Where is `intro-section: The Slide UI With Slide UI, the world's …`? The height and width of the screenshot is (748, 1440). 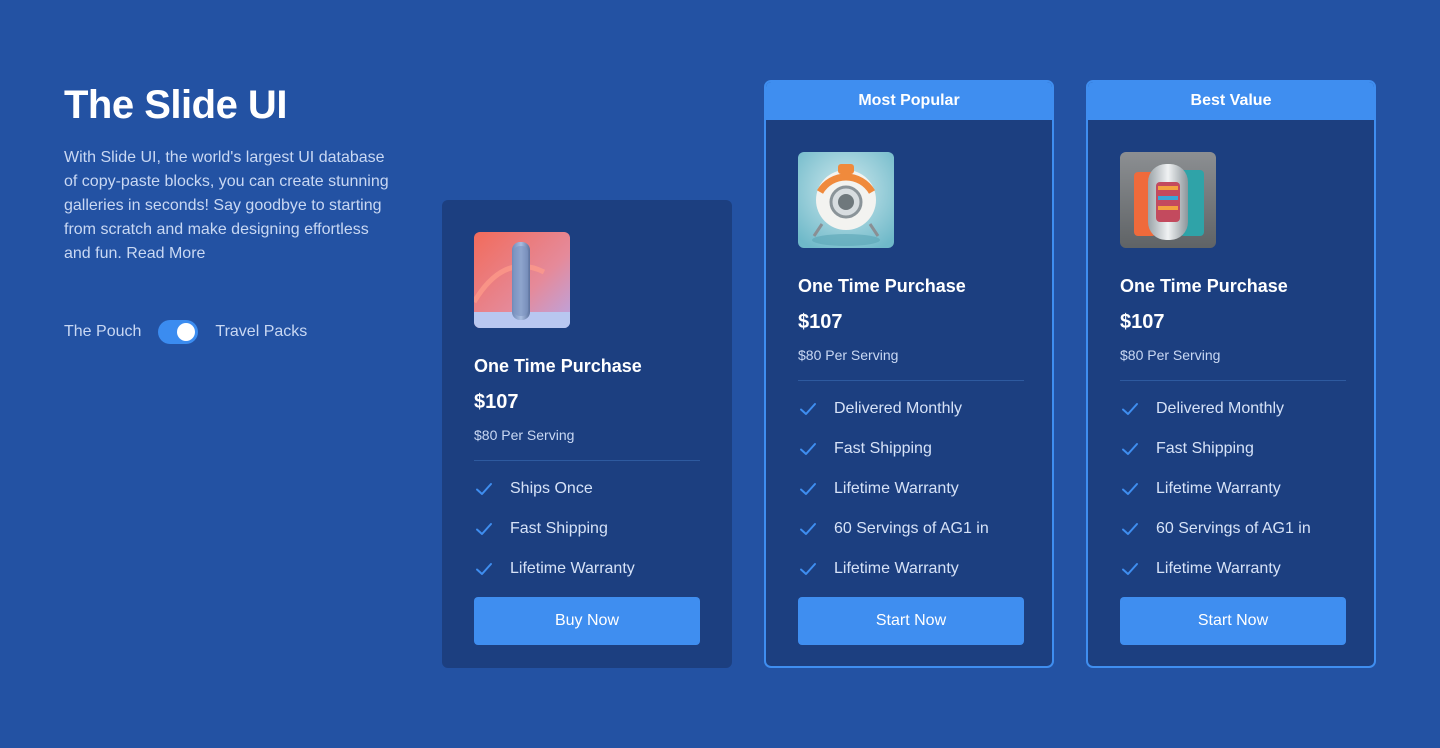
intro-section: The Slide UI With Slide UI, the world's … is located at coordinates (229, 174).